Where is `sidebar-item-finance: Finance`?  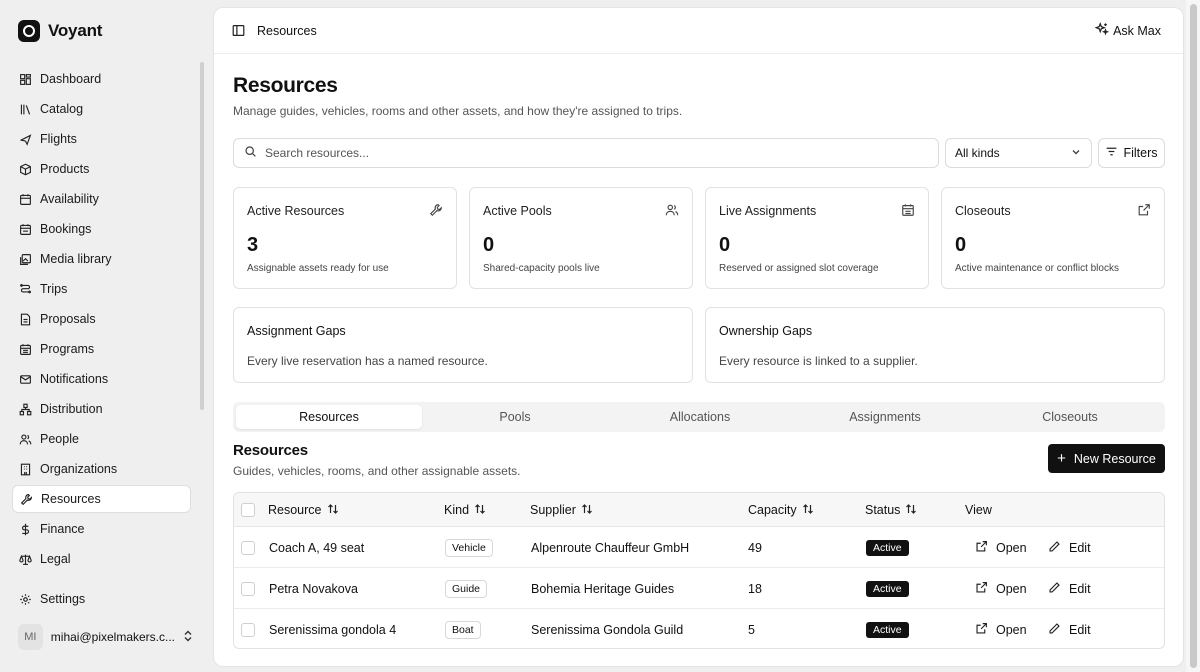
sidebar-item-finance: Finance is located at coordinates (101, 529).